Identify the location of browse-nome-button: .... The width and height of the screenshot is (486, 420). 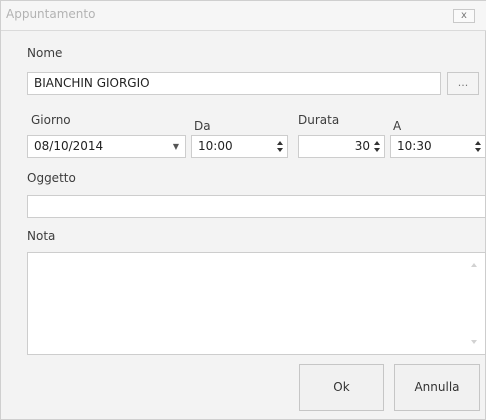
(463, 83).